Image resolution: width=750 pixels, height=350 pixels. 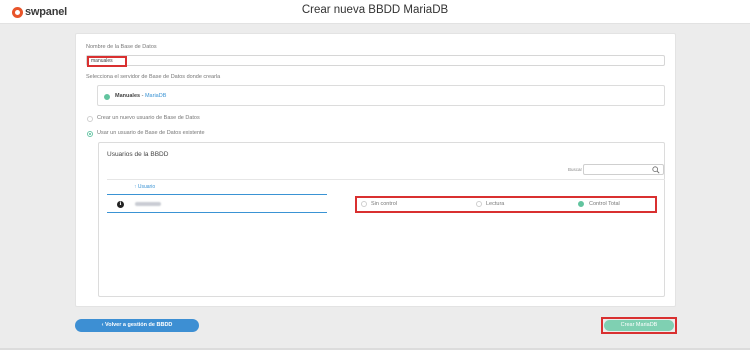 What do you see at coordinates (581, 204) in the screenshot?
I see `permission-radio-control-total` at bounding box center [581, 204].